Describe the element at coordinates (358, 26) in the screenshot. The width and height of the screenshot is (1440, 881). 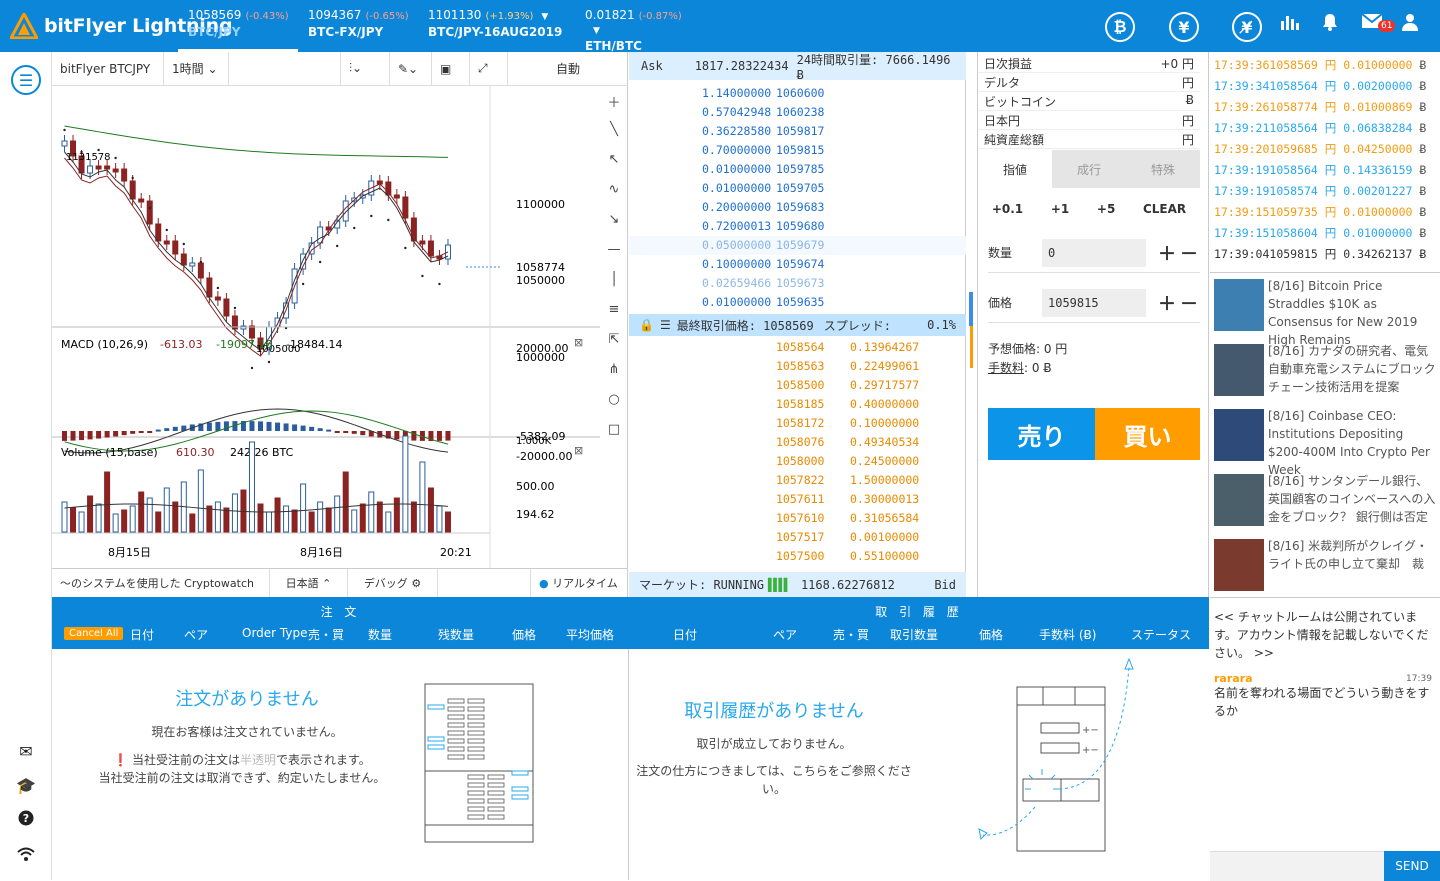
I see `pair-tab-btc-fx-jpy: 1094367 (-0.65%) BTC-FX/JPY` at that location.